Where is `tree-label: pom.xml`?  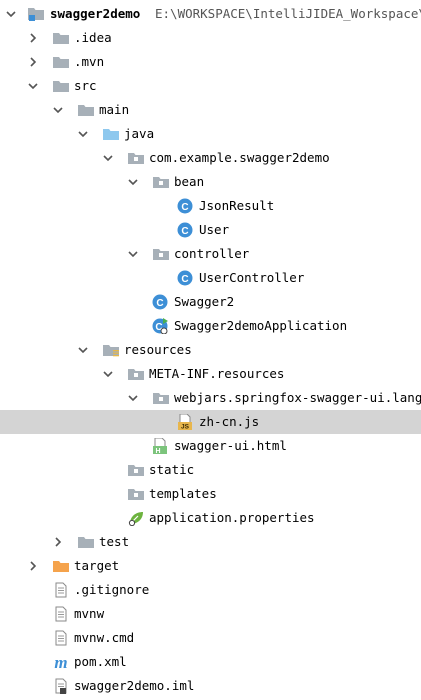
tree-label: pom.xml is located at coordinates (100, 661).